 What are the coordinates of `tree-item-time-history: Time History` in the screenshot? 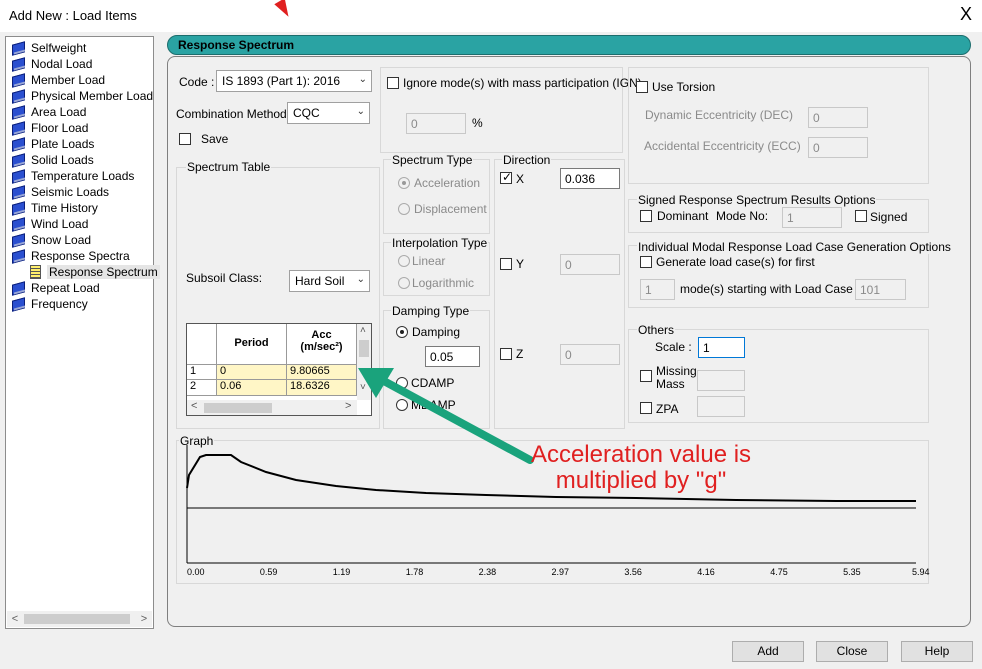 It's located at (54, 208).